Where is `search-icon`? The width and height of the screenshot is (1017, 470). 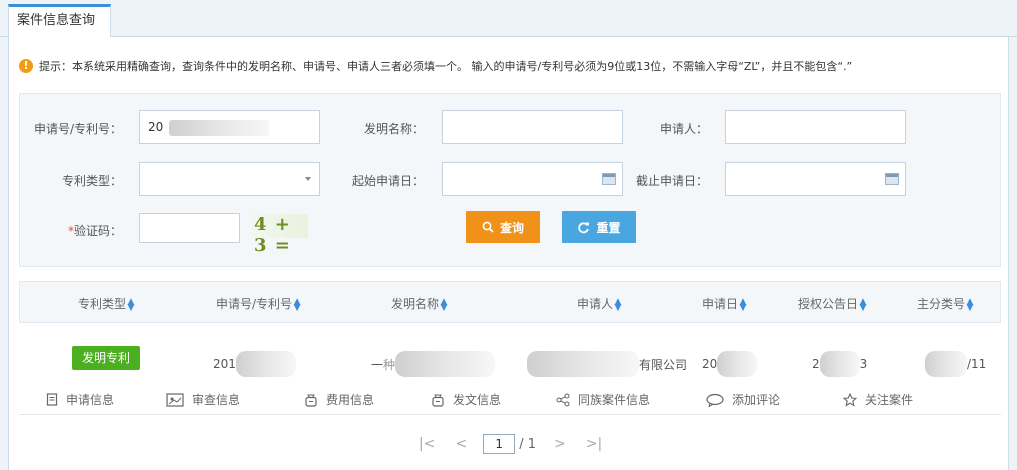
search-icon is located at coordinates (488, 227).